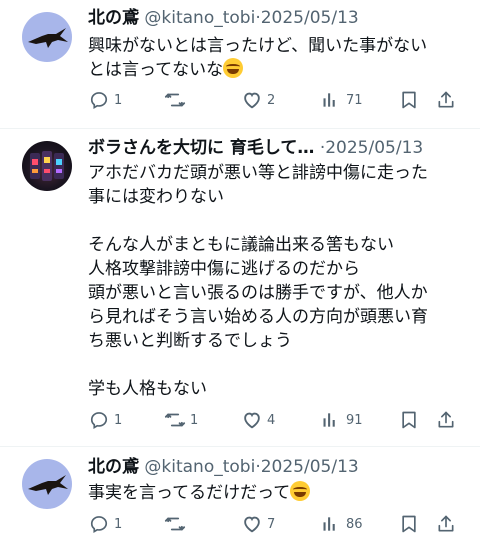 Image resolution: width=480 pixels, height=546 pixels. I want to click on like-button: 7, so click(258, 524).